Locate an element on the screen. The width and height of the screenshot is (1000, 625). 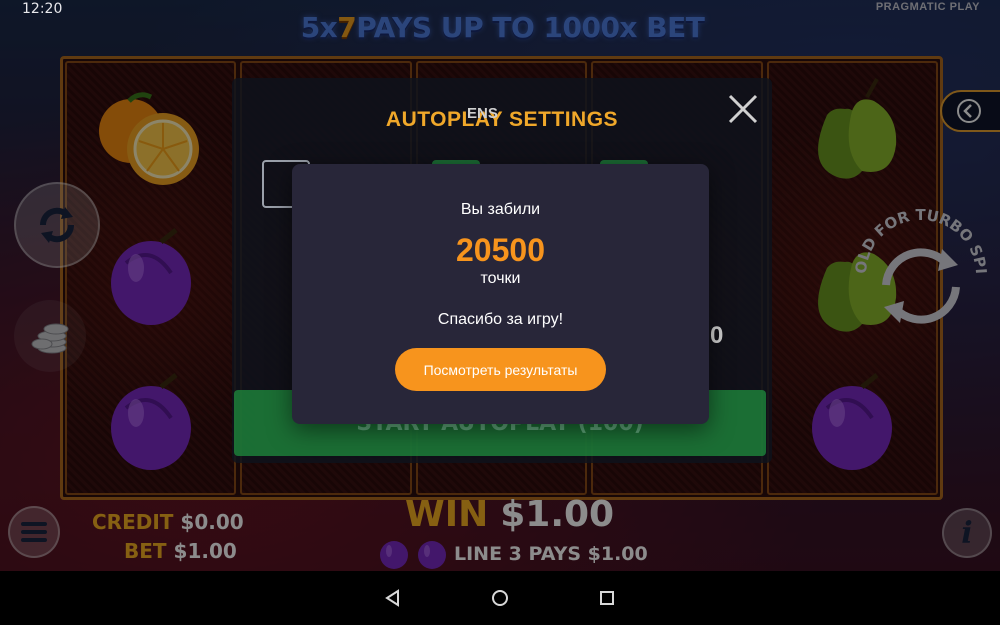
scored-label: Вы забили is located at coordinates (500, 209).